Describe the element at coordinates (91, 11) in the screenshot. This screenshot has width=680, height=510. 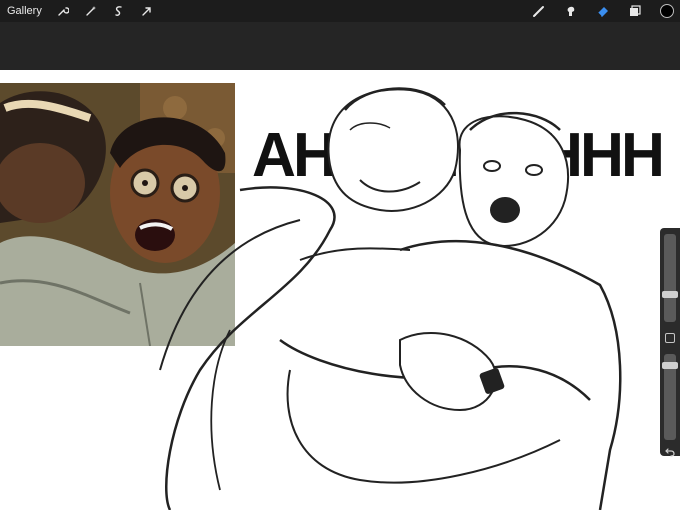
I see `magic-wand-icon` at that location.